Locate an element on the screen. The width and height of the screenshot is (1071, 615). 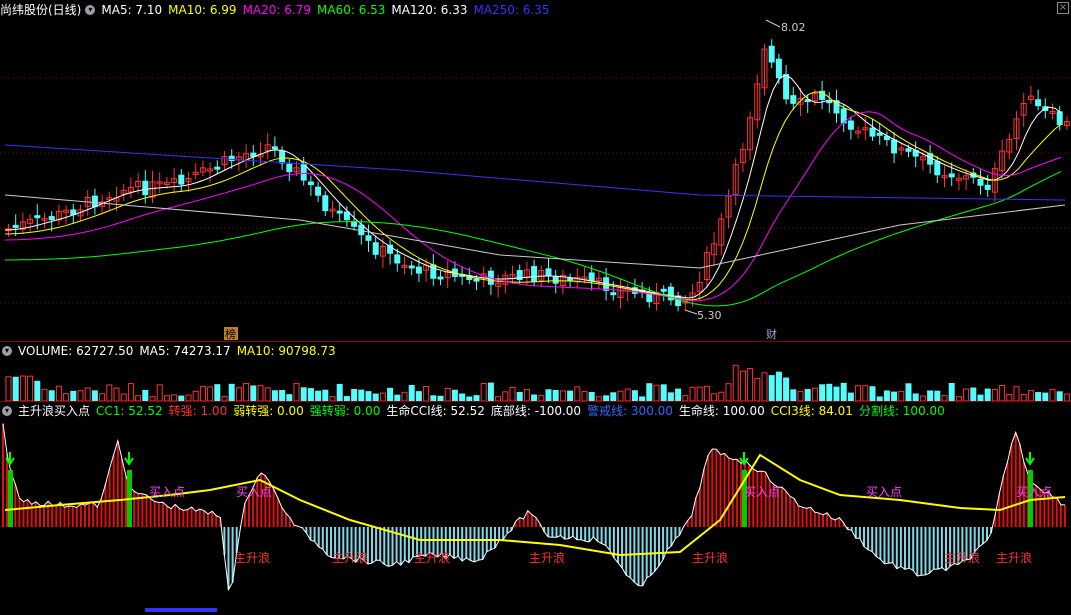
panel-divider is located at coordinates (535, 341).